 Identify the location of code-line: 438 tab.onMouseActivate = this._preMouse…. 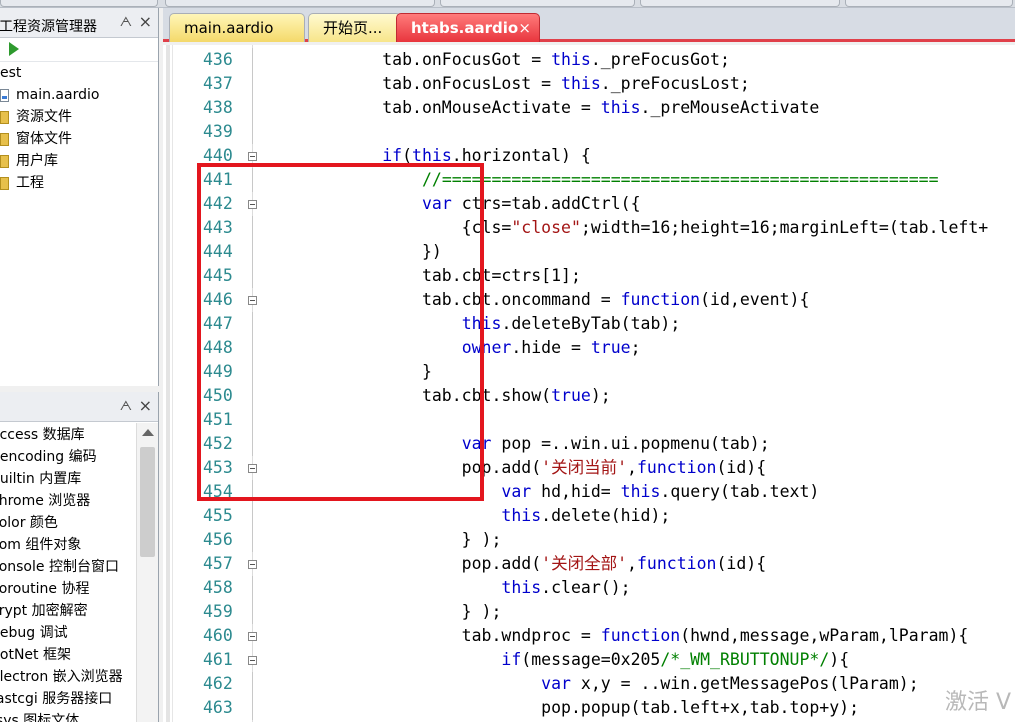
(589, 108).